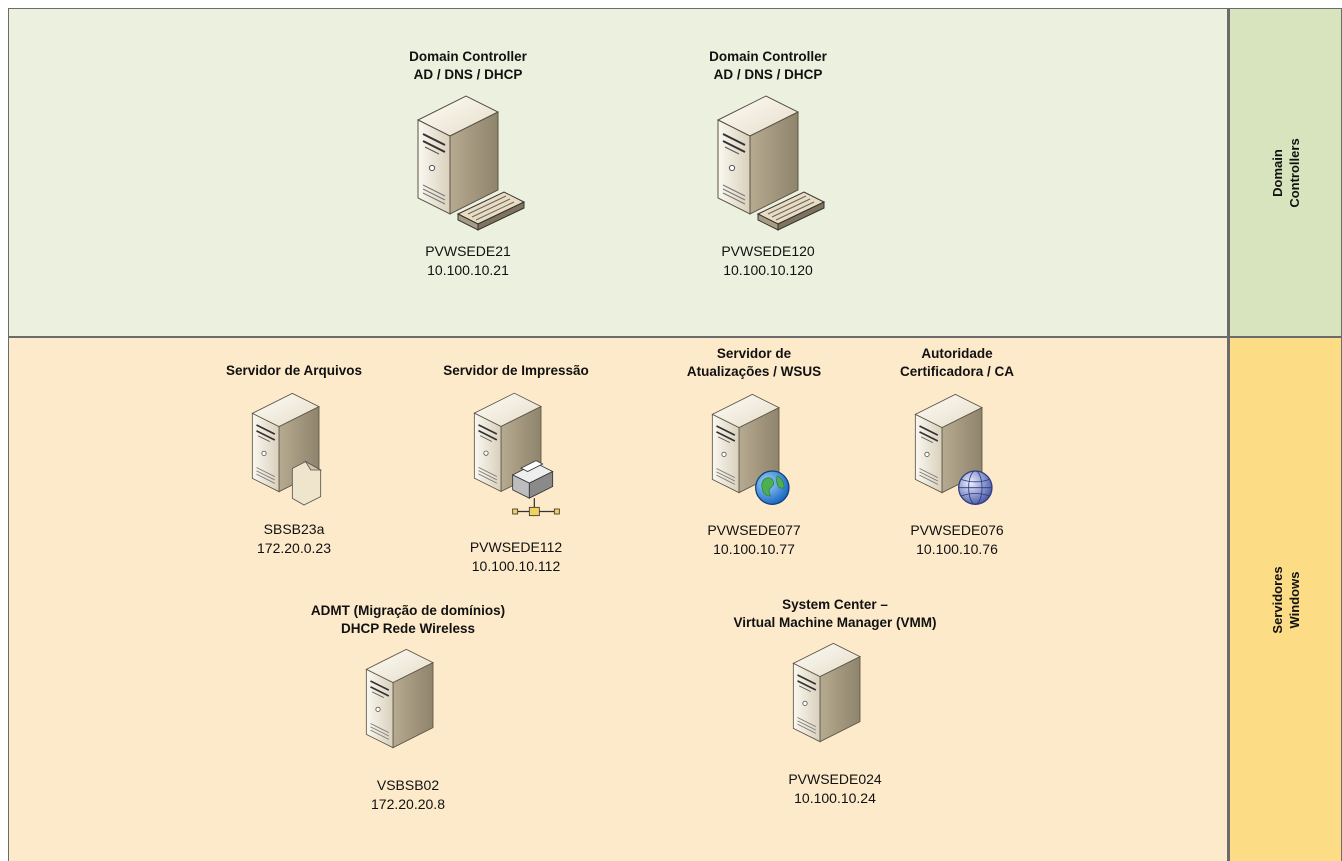 Image resolution: width=1342 pixels, height=861 pixels. Describe the element at coordinates (408, 785) in the screenshot. I see `server-hostname: VSBSB02` at that location.